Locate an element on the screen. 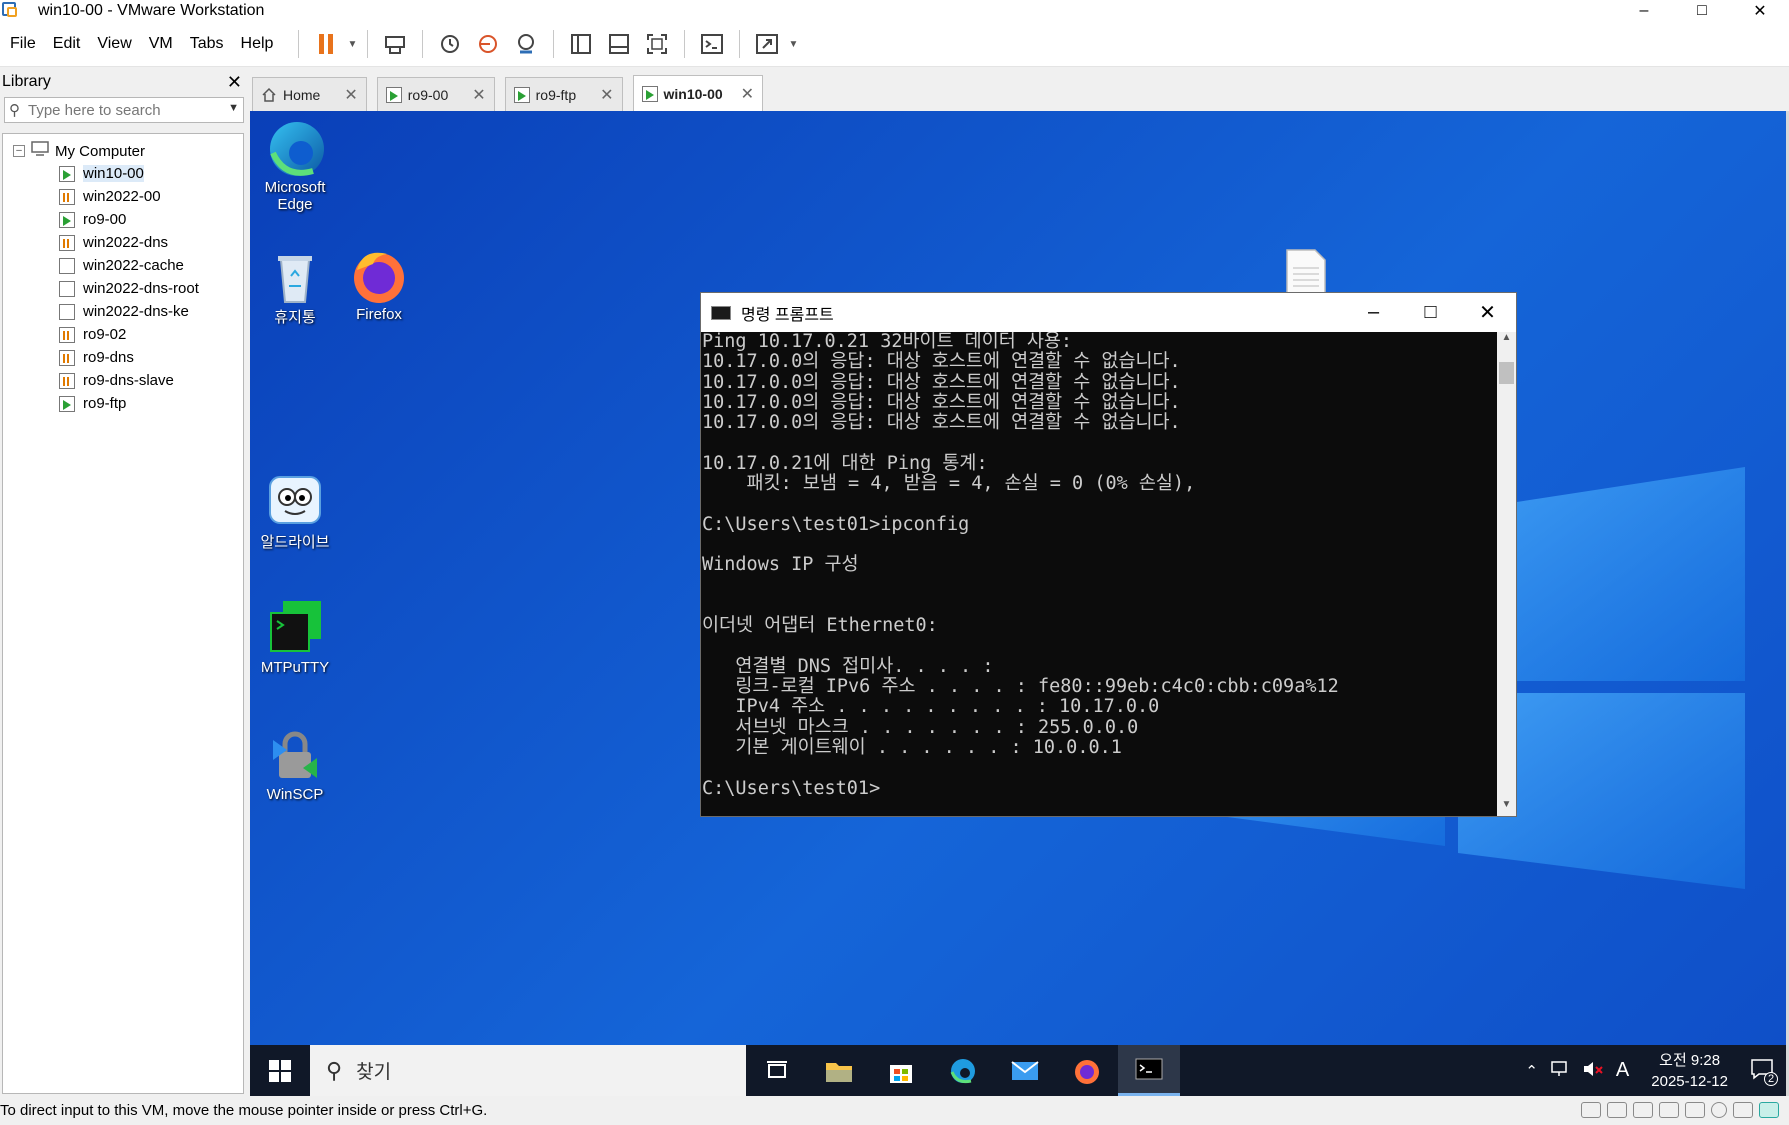 The image size is (1789, 1125). tab-label: Home is located at coordinates (302, 94).